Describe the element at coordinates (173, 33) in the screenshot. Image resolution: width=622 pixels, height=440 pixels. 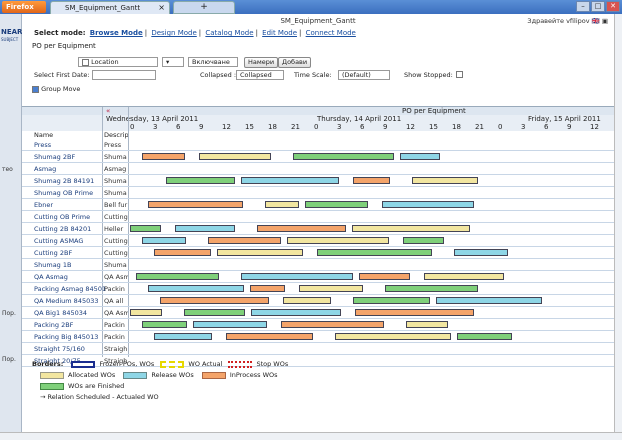
I see `design-mode-link: Design Mode` at that location.